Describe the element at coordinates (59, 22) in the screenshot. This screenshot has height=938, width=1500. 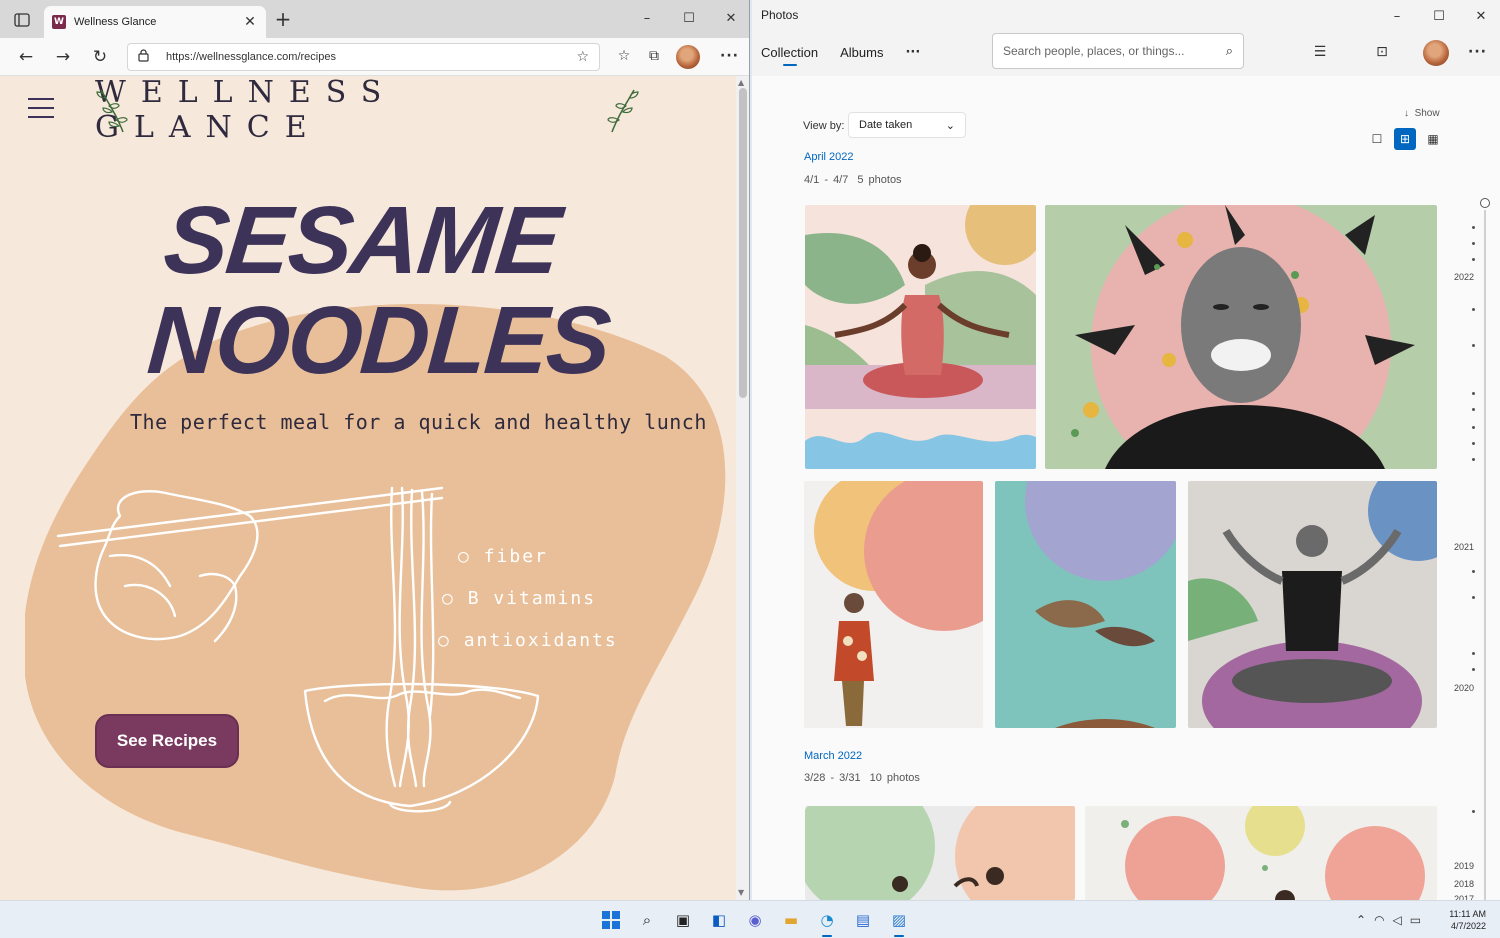
I see `wellness-glance-favicon: W` at that location.